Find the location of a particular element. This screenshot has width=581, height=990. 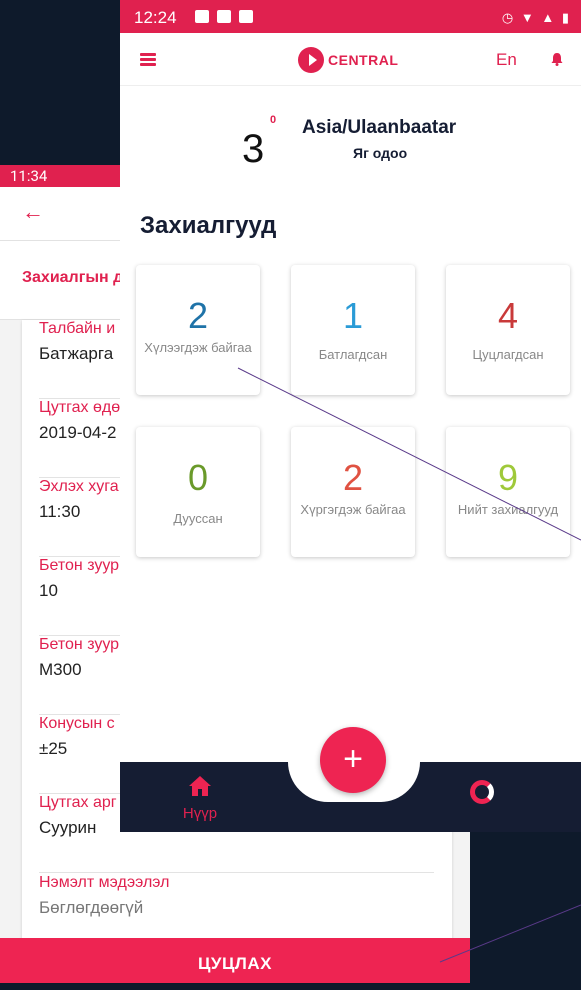

nav-home-label: Нүүр is located at coordinates (200, 813).